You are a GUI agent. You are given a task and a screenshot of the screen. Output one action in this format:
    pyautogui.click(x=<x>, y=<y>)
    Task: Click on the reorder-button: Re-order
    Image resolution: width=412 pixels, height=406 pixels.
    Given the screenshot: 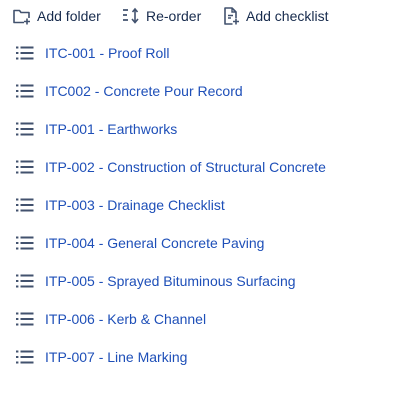 What is the action you would take?
    pyautogui.click(x=161, y=16)
    